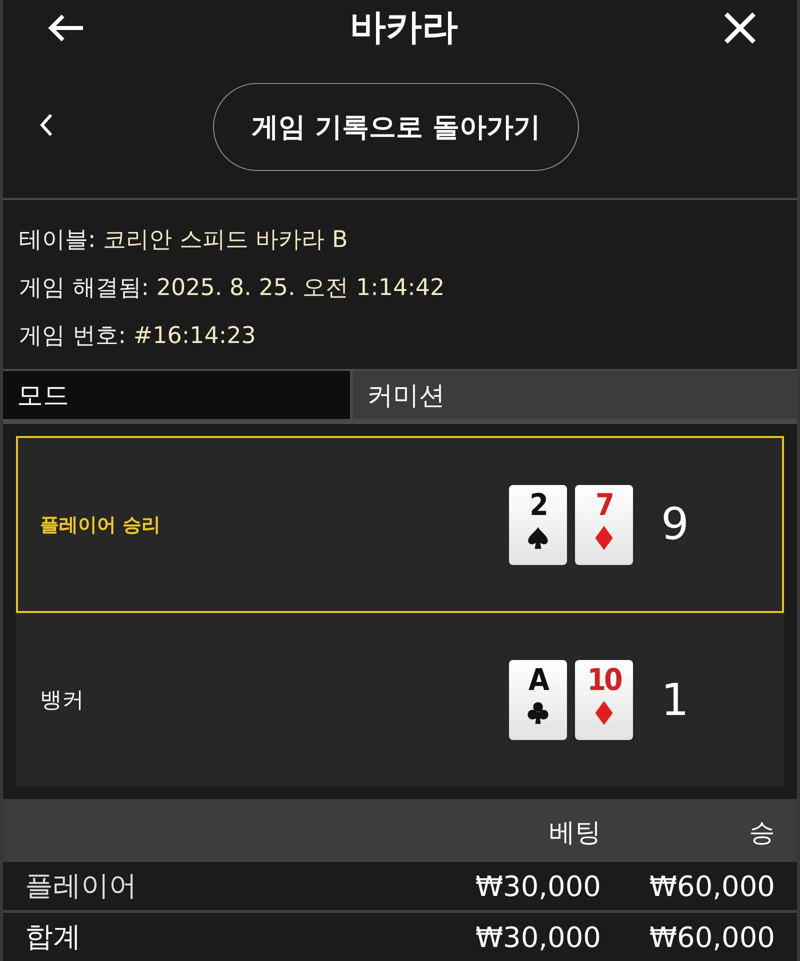 This screenshot has width=800, height=961. I want to click on hand-score: 1, so click(675, 700).